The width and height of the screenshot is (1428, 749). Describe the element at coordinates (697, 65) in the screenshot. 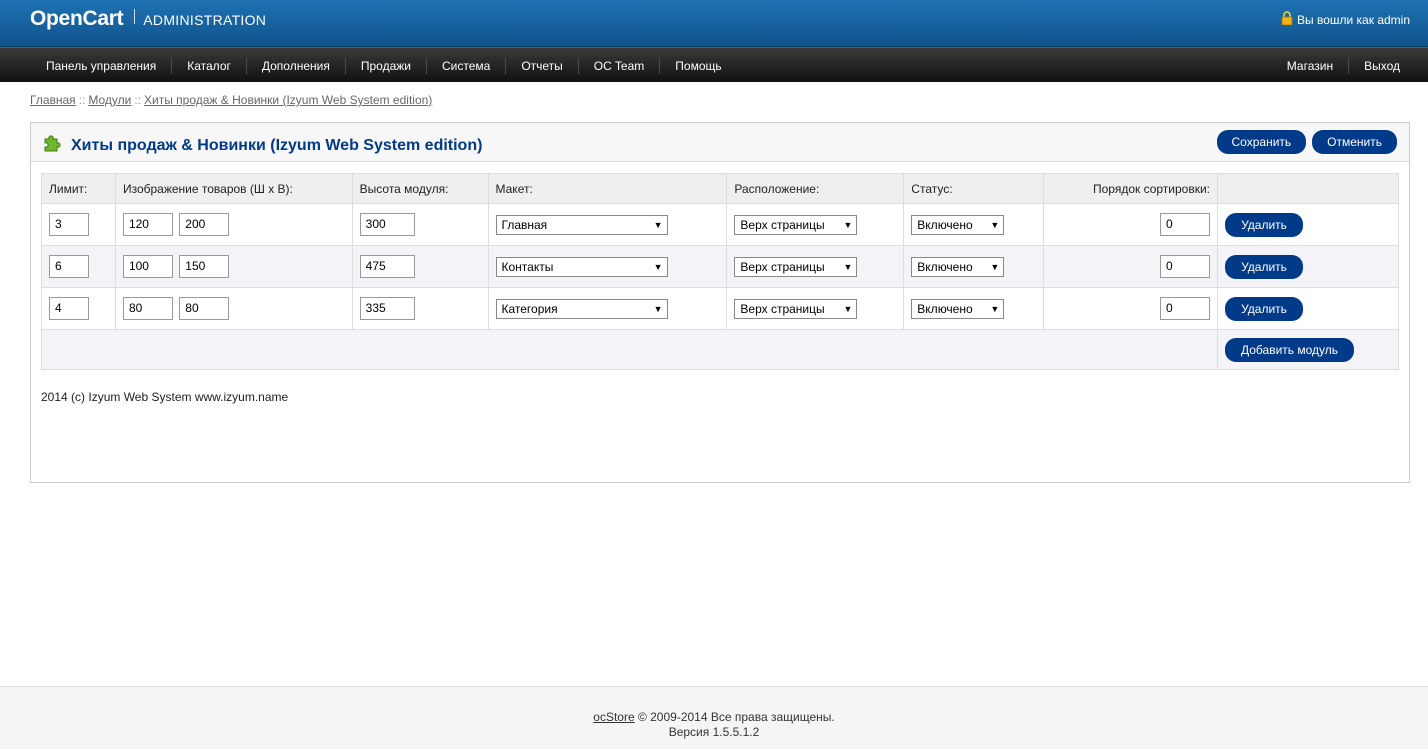

I see `menu-item-help: Помощь` at that location.